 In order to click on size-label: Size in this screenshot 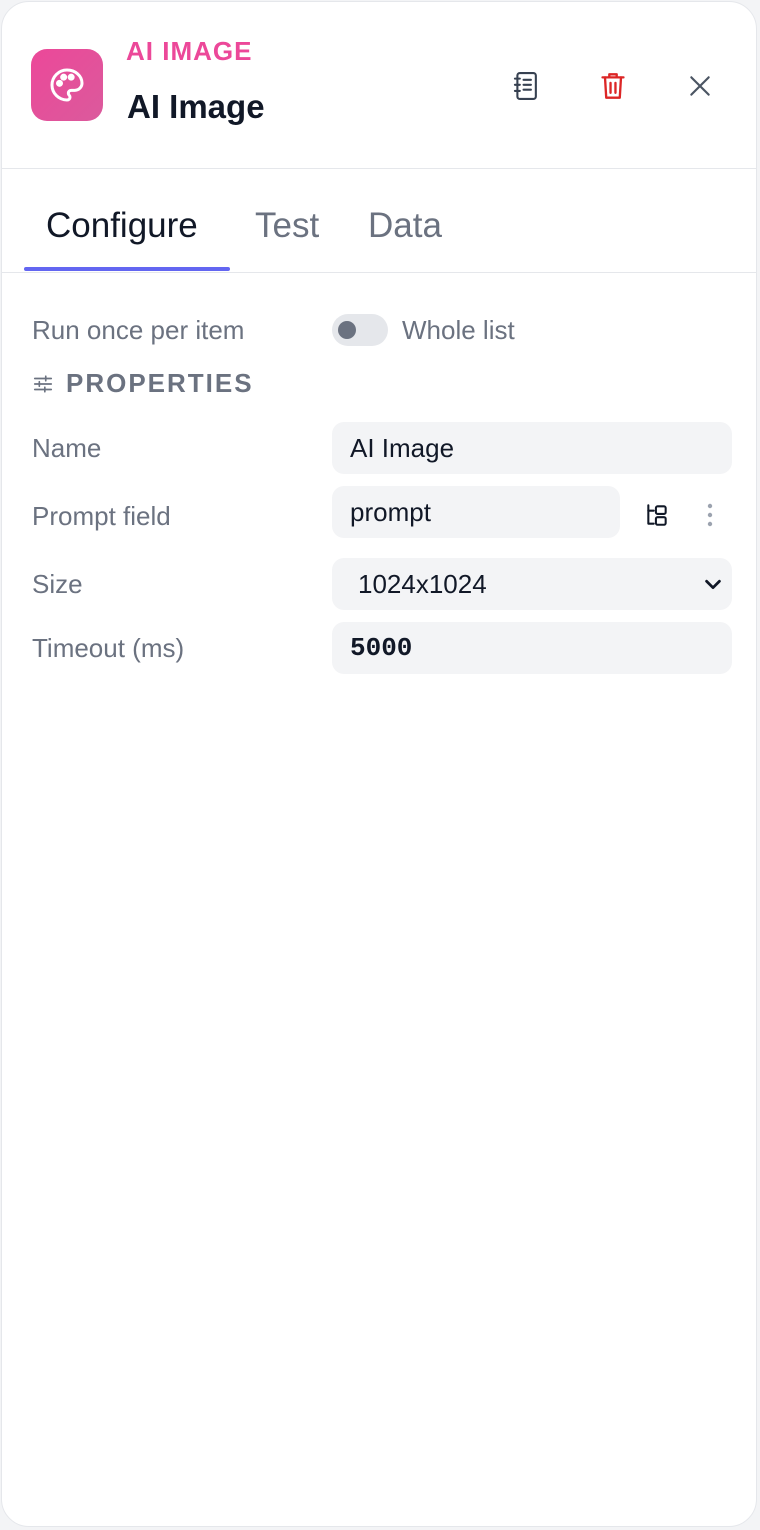, I will do `click(57, 584)`.